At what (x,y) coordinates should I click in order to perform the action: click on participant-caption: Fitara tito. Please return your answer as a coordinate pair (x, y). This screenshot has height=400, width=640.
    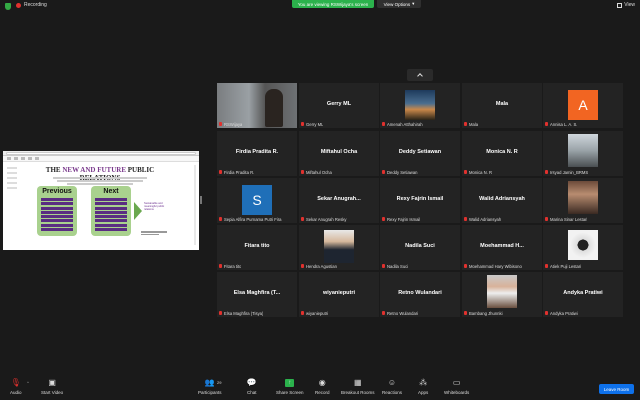
    Looking at the image, I should click on (230, 266).